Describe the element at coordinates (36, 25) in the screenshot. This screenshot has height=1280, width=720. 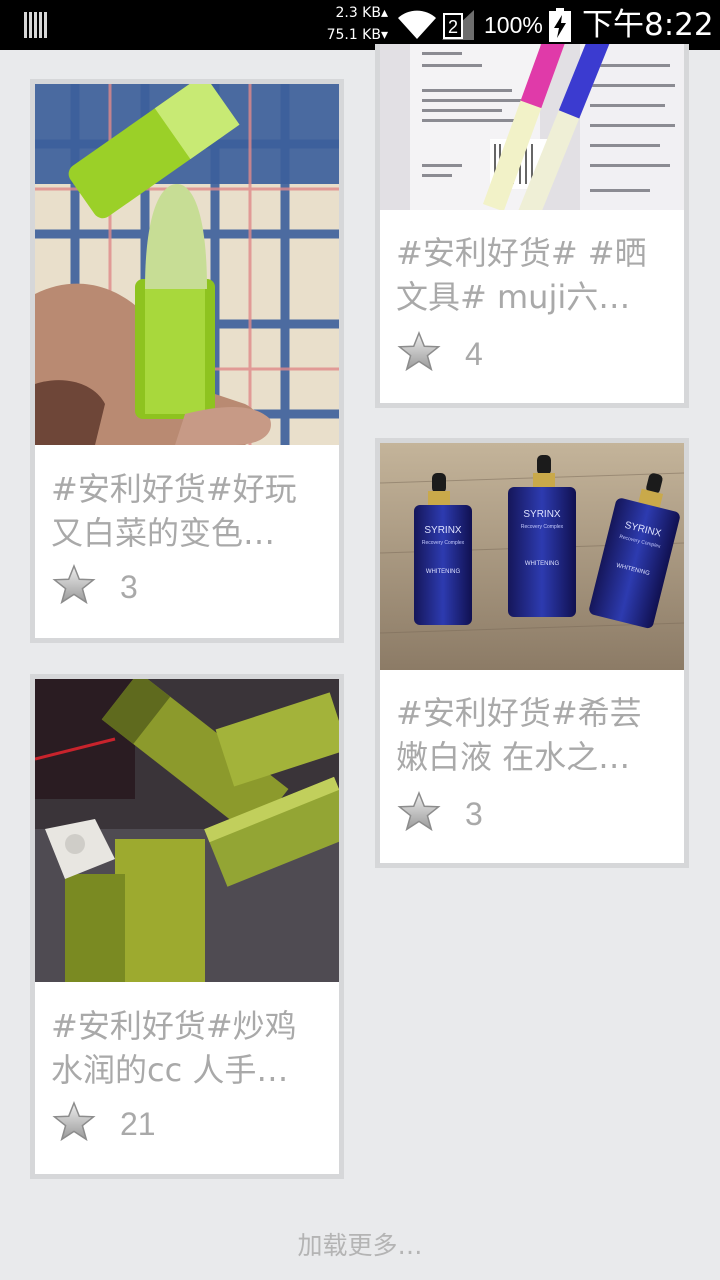
I see `notification-bars-icon` at that location.